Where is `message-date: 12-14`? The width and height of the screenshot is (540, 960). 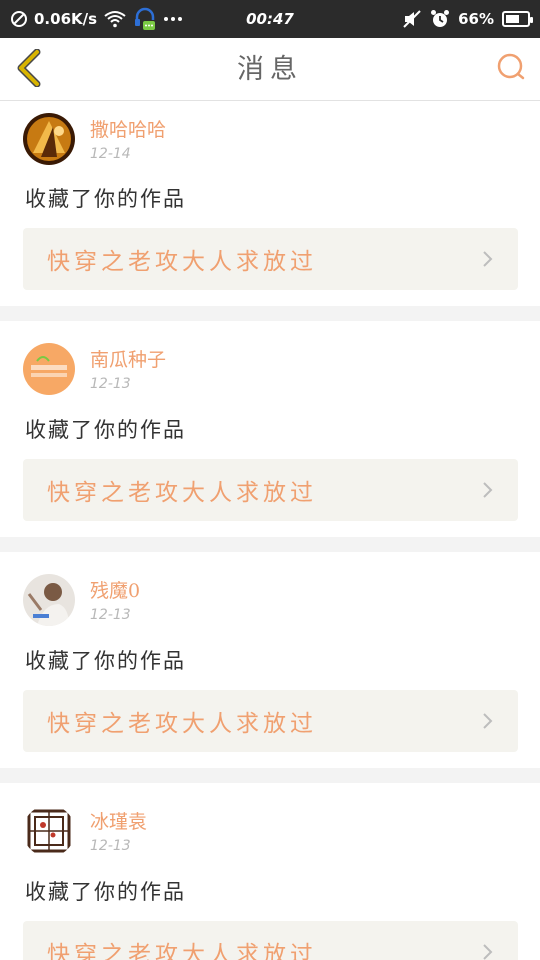
message-date: 12-14 is located at coordinates (110, 154).